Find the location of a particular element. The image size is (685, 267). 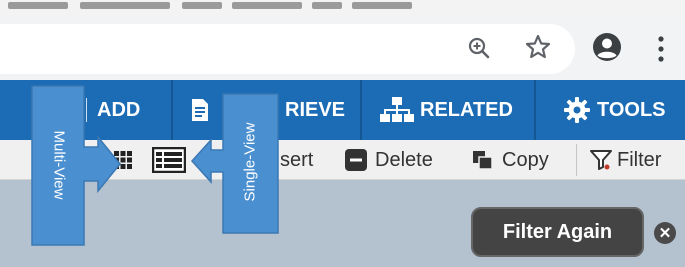

delete-button: Delete is located at coordinates (389, 160).